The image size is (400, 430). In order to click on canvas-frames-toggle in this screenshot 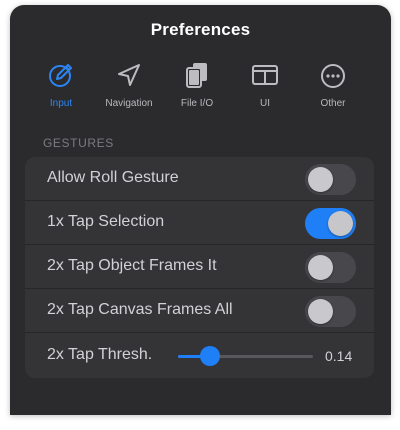, I will do `click(330, 311)`.